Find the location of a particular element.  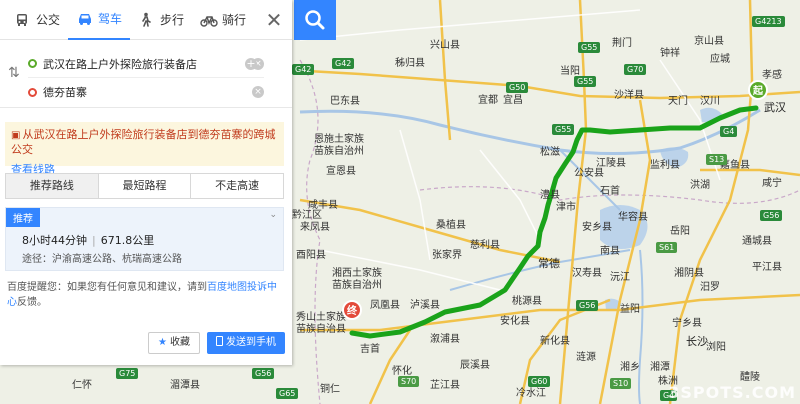

map-label: 湘阴县 is located at coordinates (689, 273).